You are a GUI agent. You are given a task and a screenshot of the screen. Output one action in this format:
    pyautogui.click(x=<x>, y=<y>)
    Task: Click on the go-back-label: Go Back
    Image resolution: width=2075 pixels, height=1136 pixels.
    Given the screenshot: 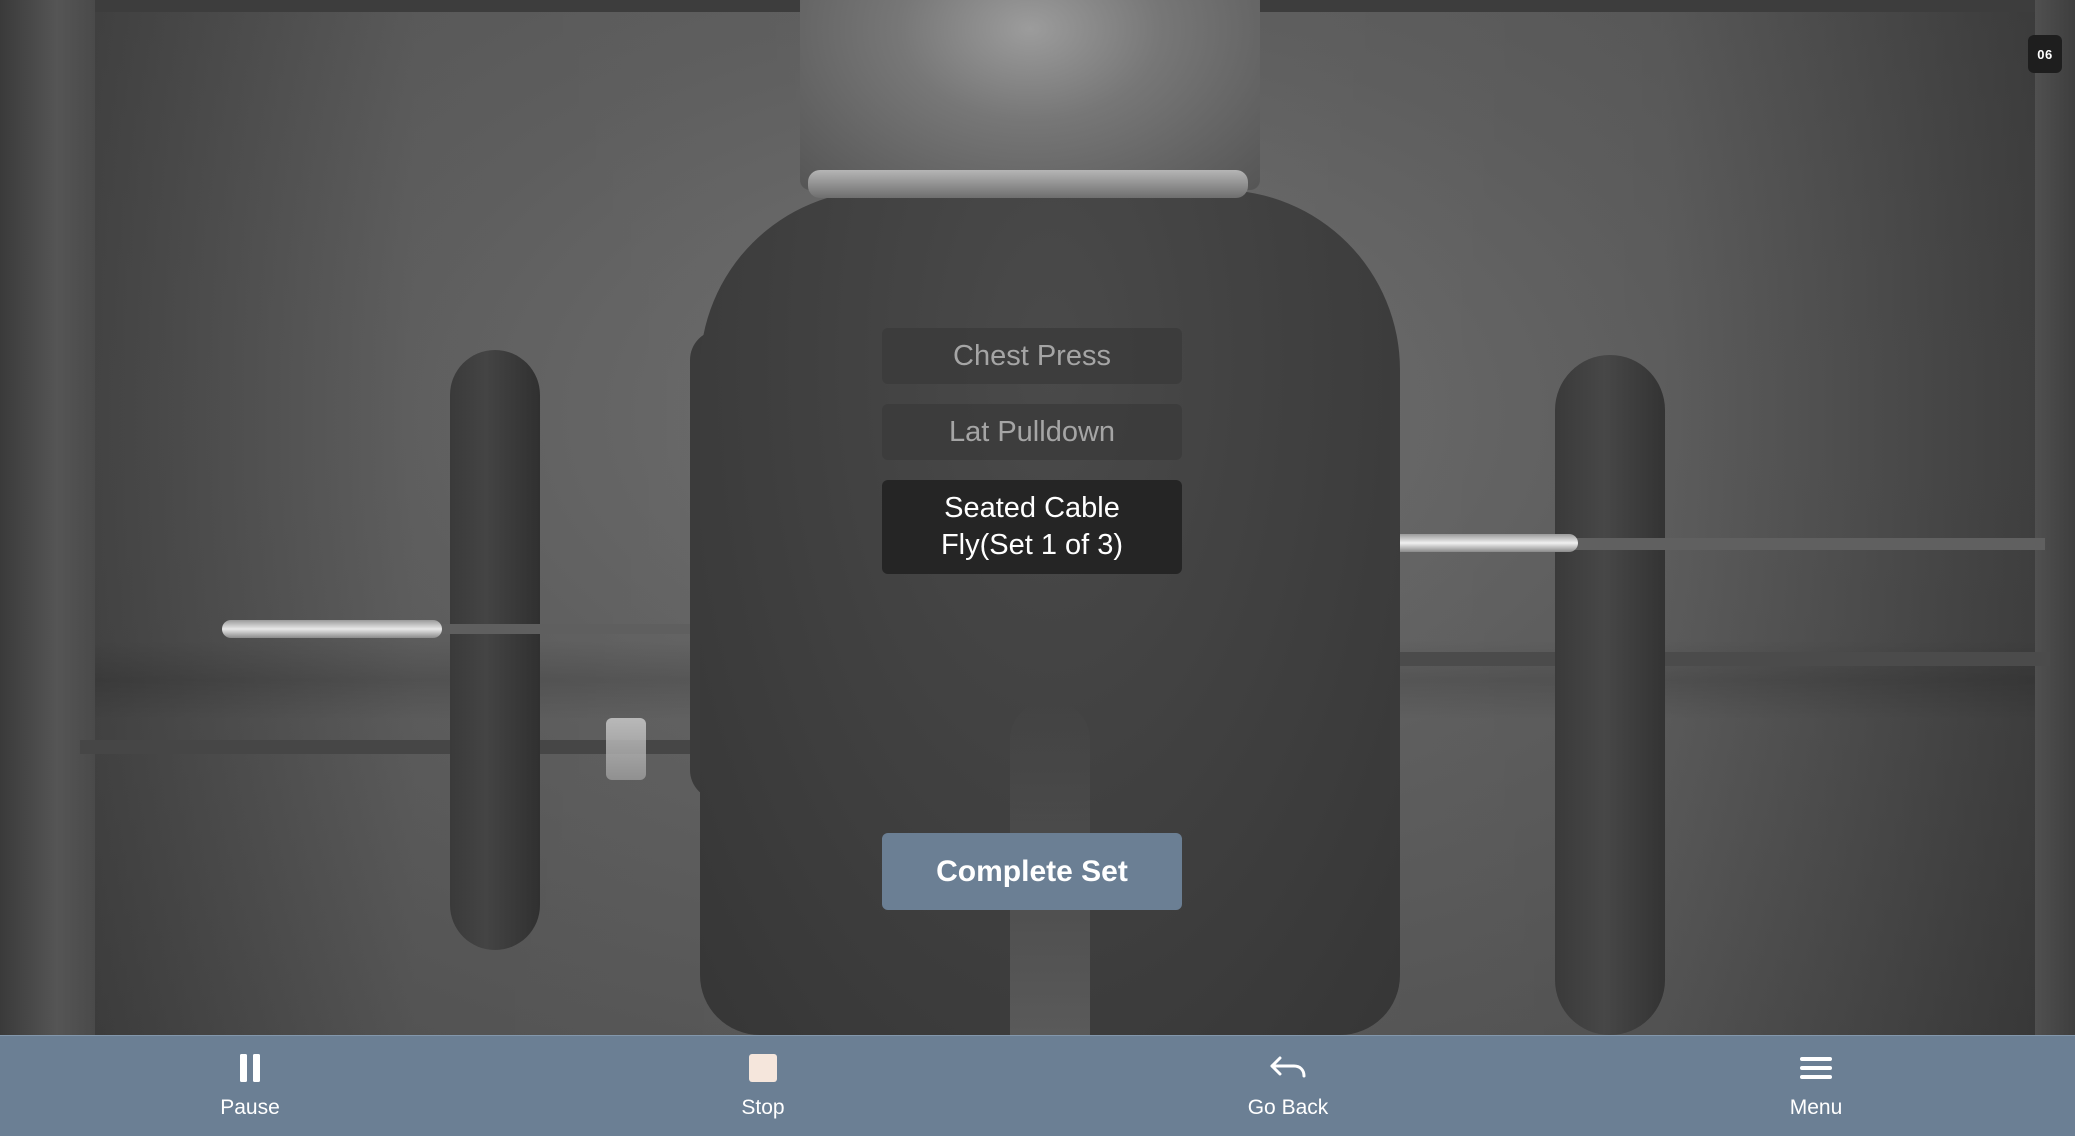 What is the action you would take?
    pyautogui.click(x=1288, y=1107)
    